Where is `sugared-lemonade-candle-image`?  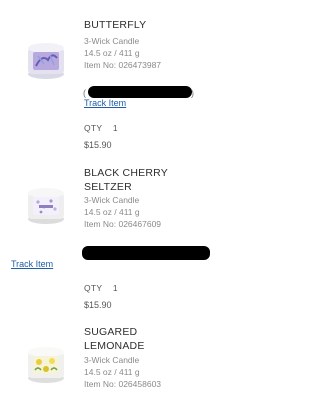
sugared-lemonade-candle-image is located at coordinates (46, 365).